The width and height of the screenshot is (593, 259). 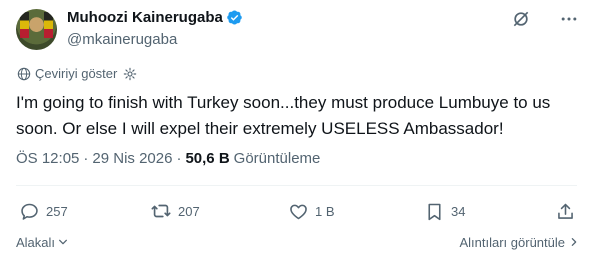 What do you see at coordinates (325, 211) in the screenshot?
I see `like-count: 1 B` at bounding box center [325, 211].